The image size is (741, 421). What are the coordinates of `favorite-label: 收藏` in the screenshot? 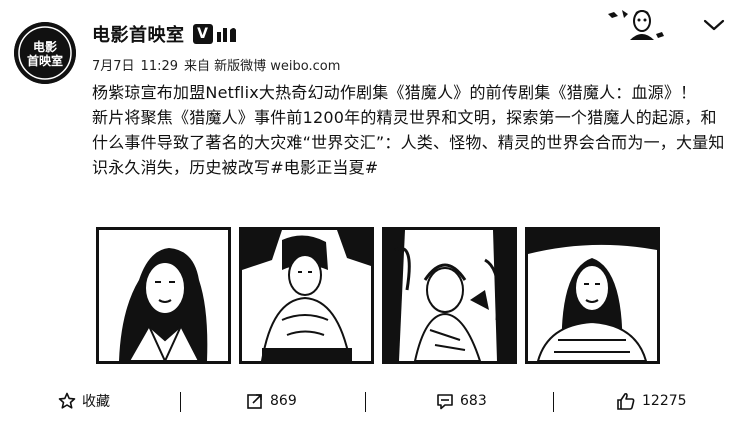 It's located at (96, 402).